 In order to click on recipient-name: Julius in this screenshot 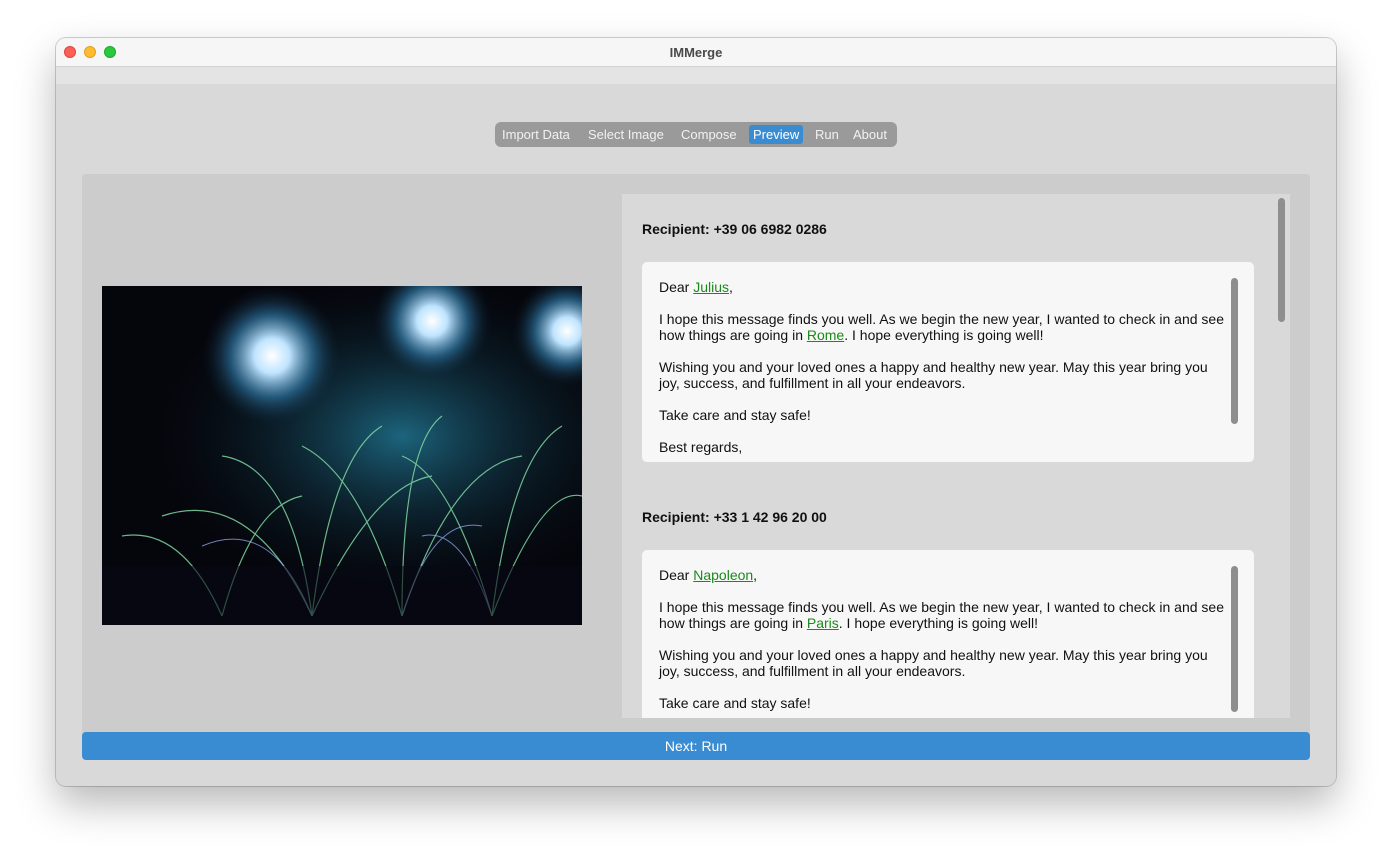, I will do `click(711, 287)`.